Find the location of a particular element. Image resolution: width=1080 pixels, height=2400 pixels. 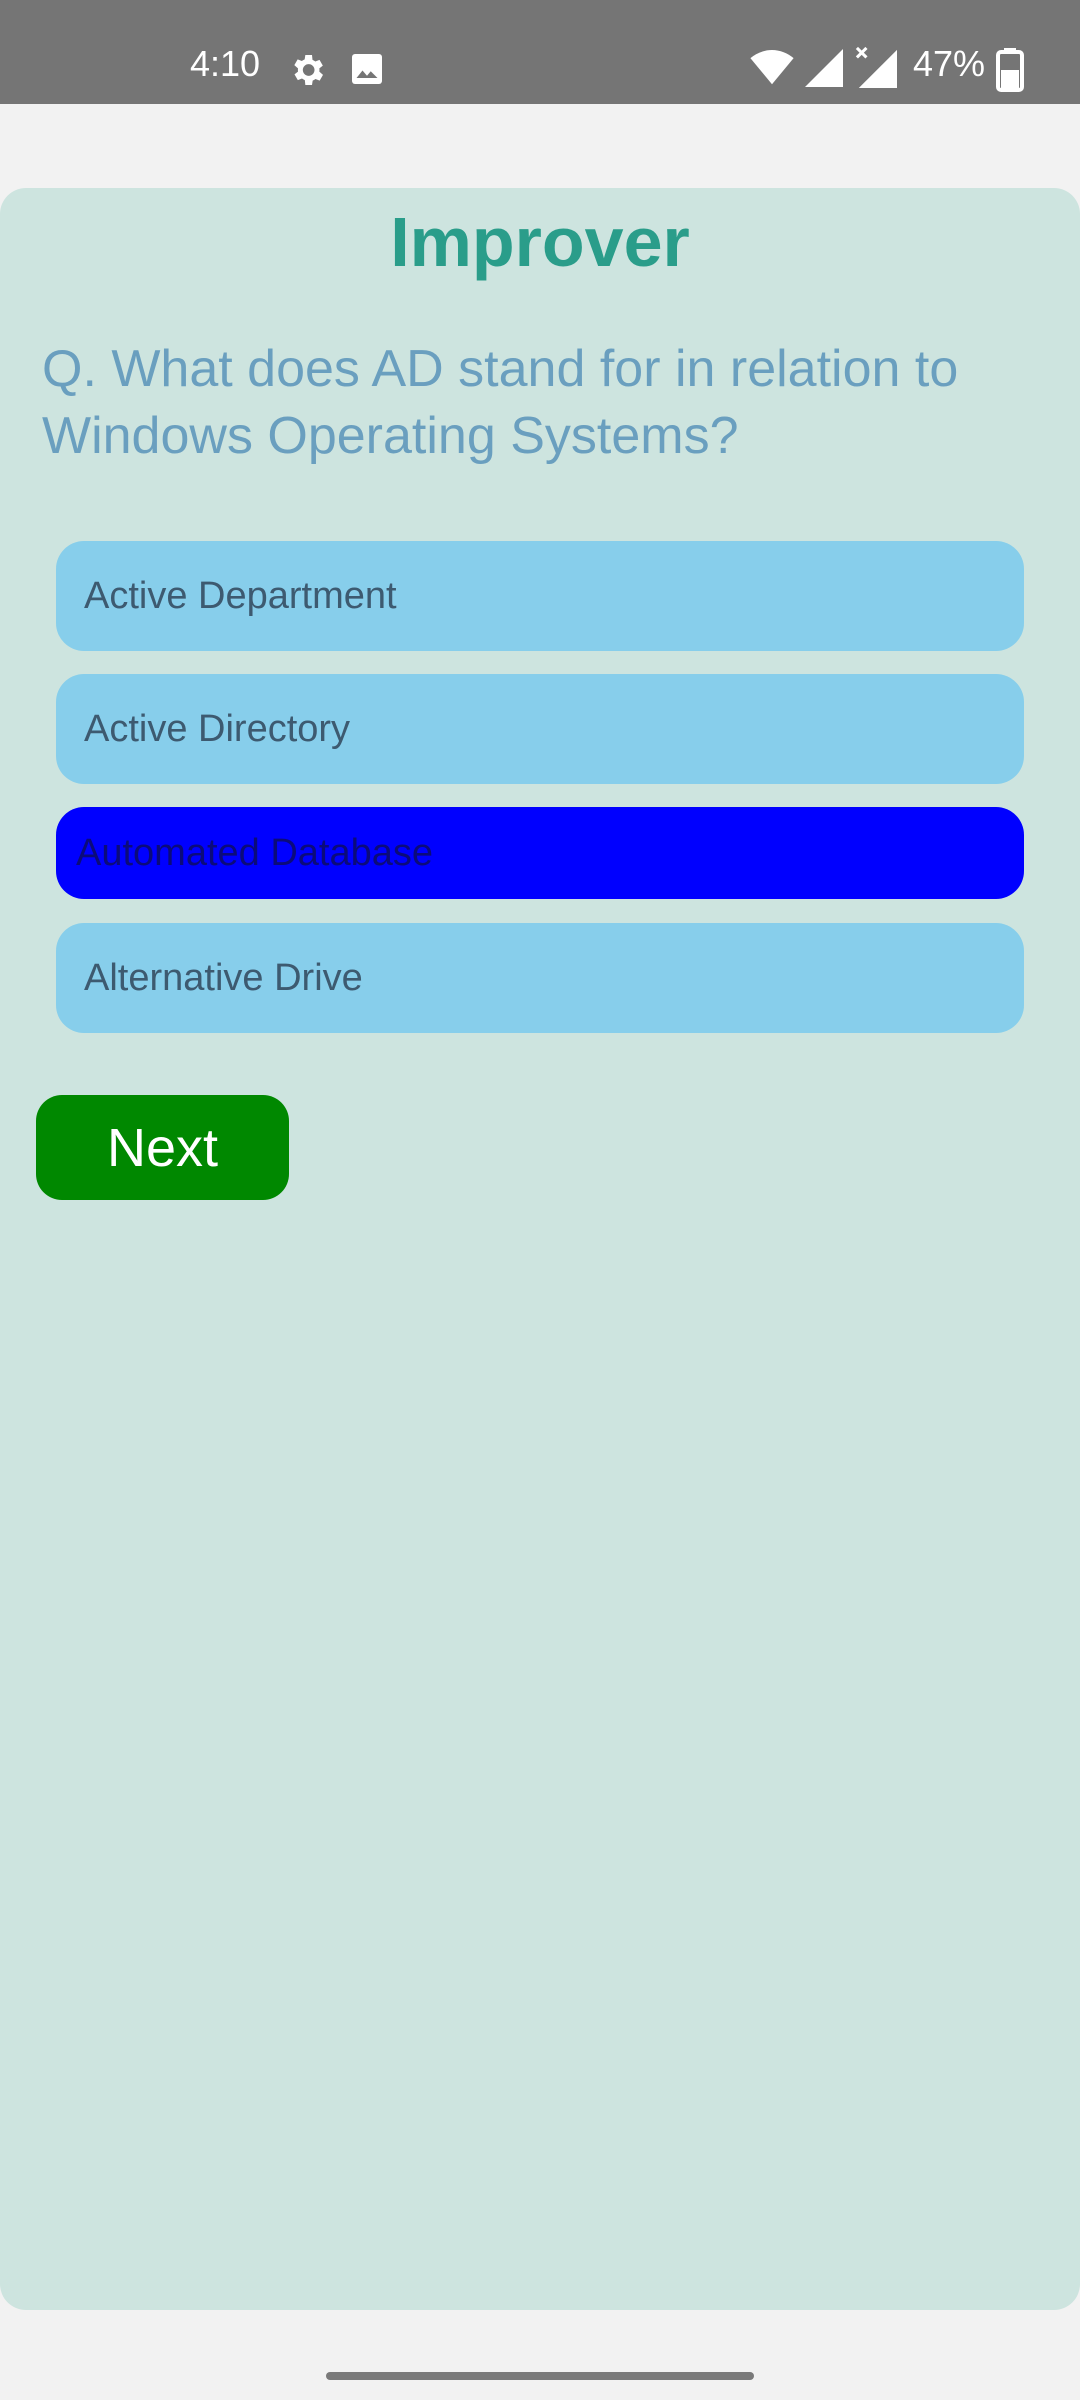

next-button: Next is located at coordinates (162, 1147).